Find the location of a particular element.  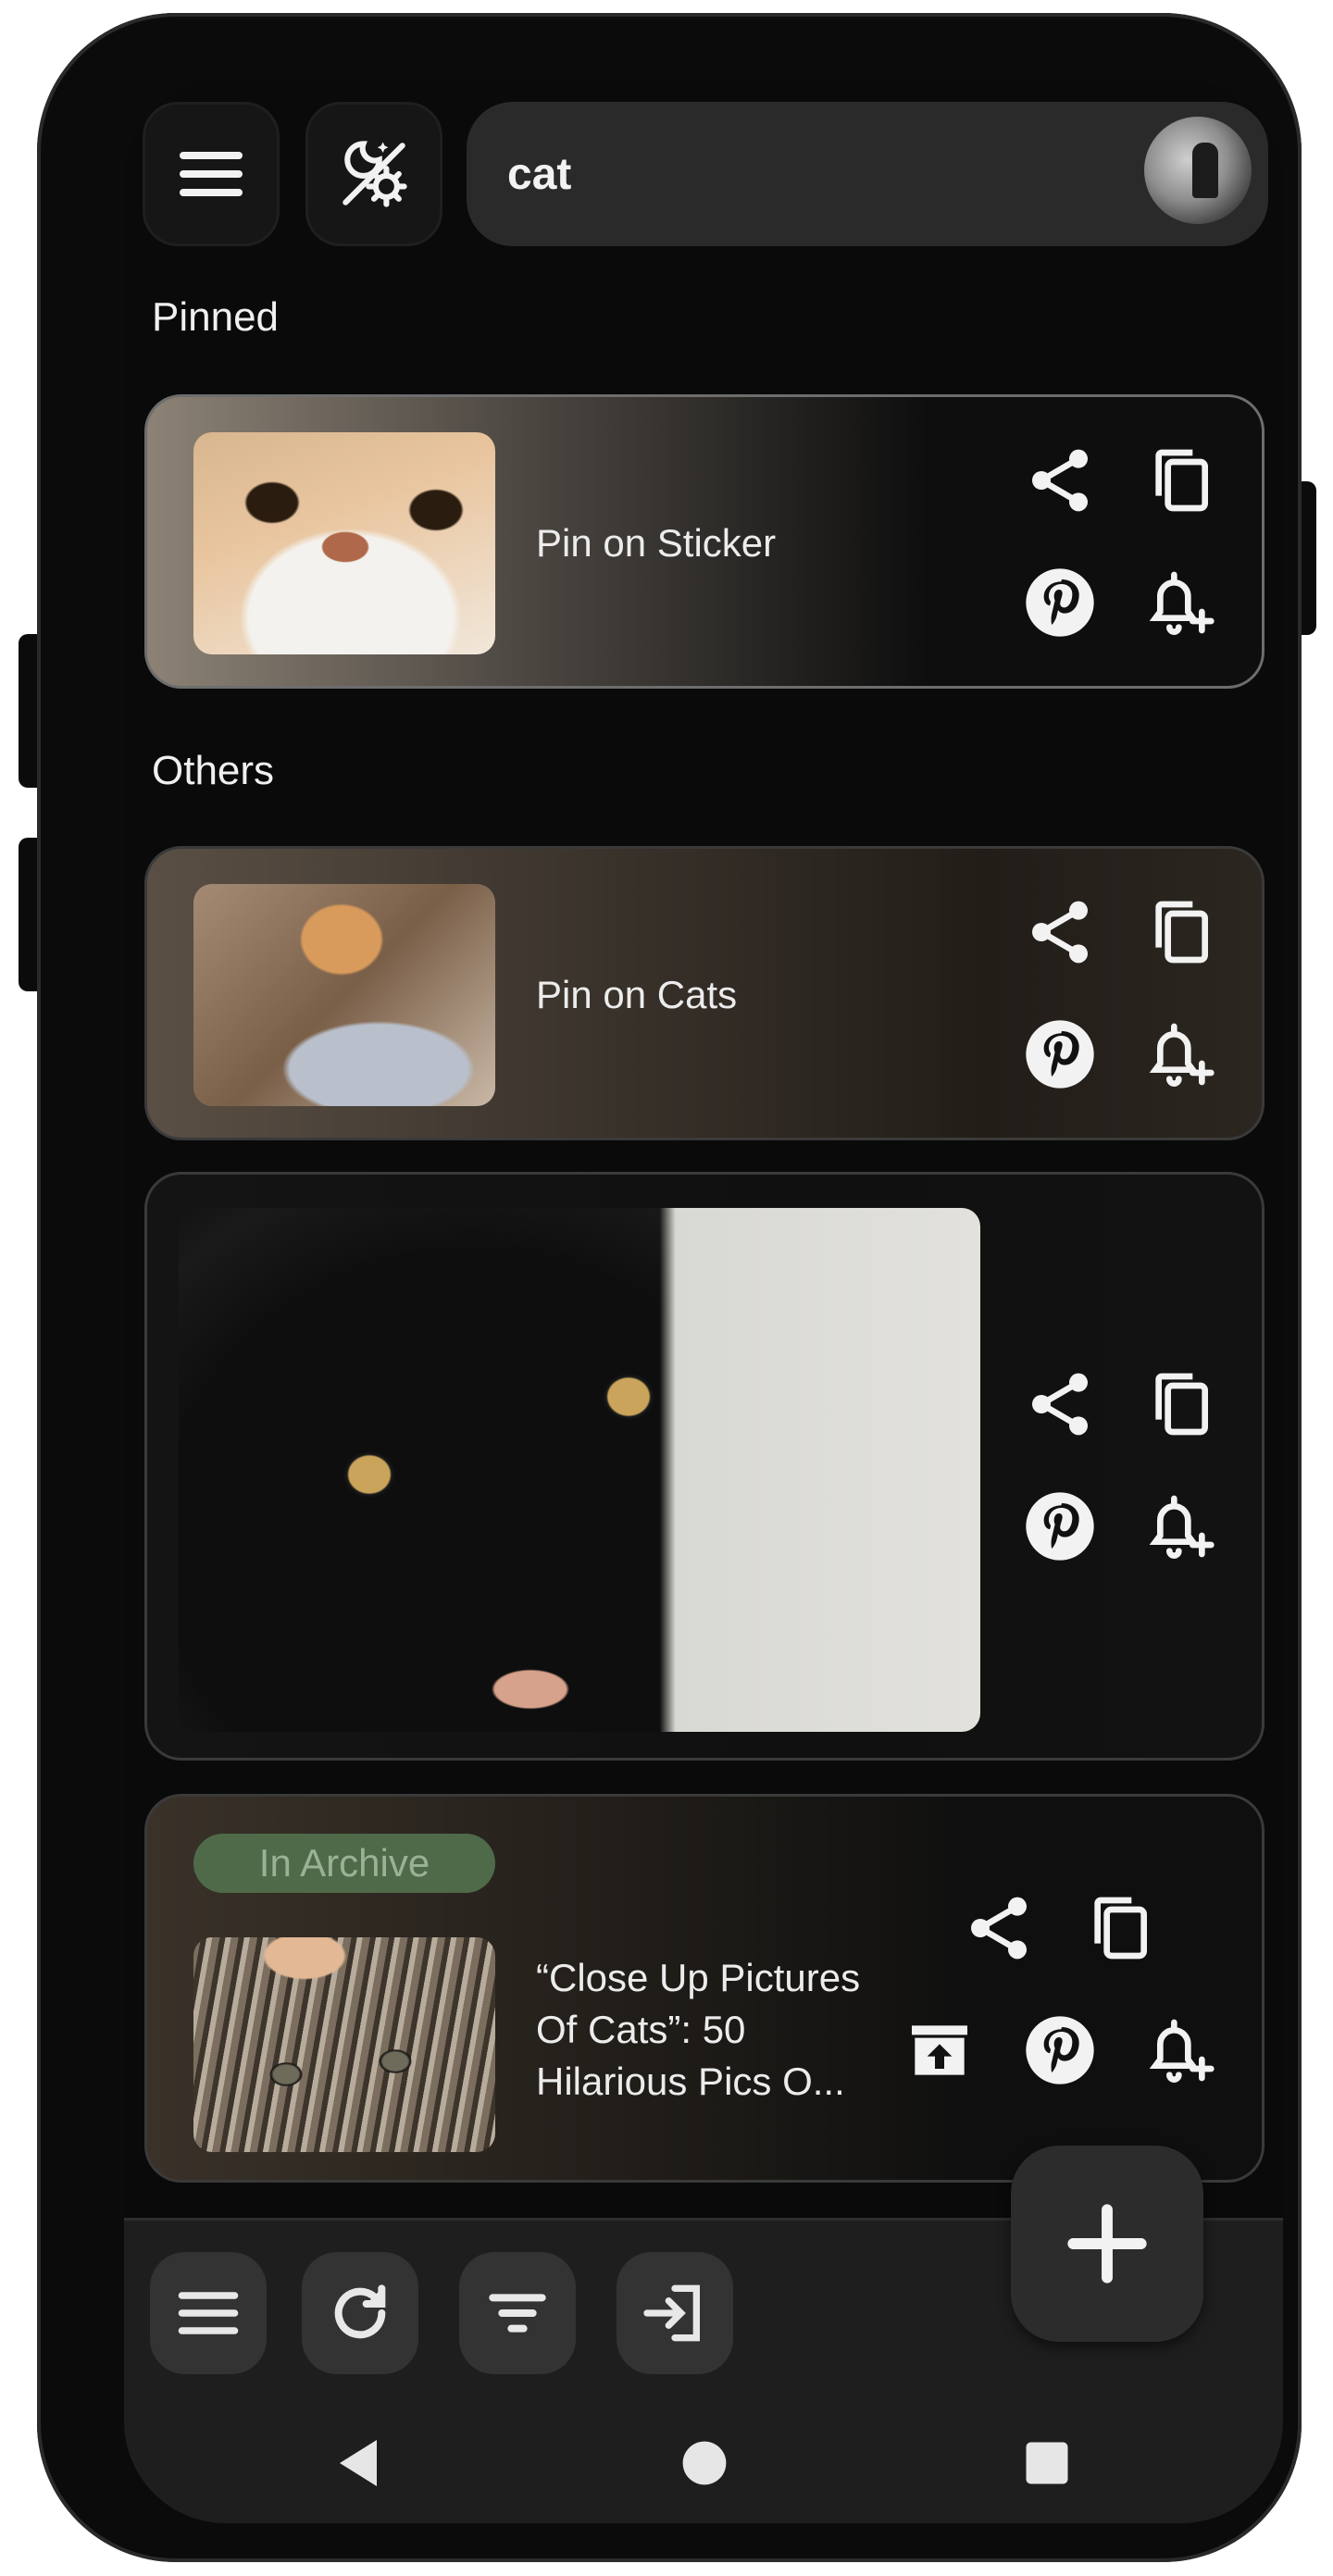

back-icon is located at coordinates (358, 2463).